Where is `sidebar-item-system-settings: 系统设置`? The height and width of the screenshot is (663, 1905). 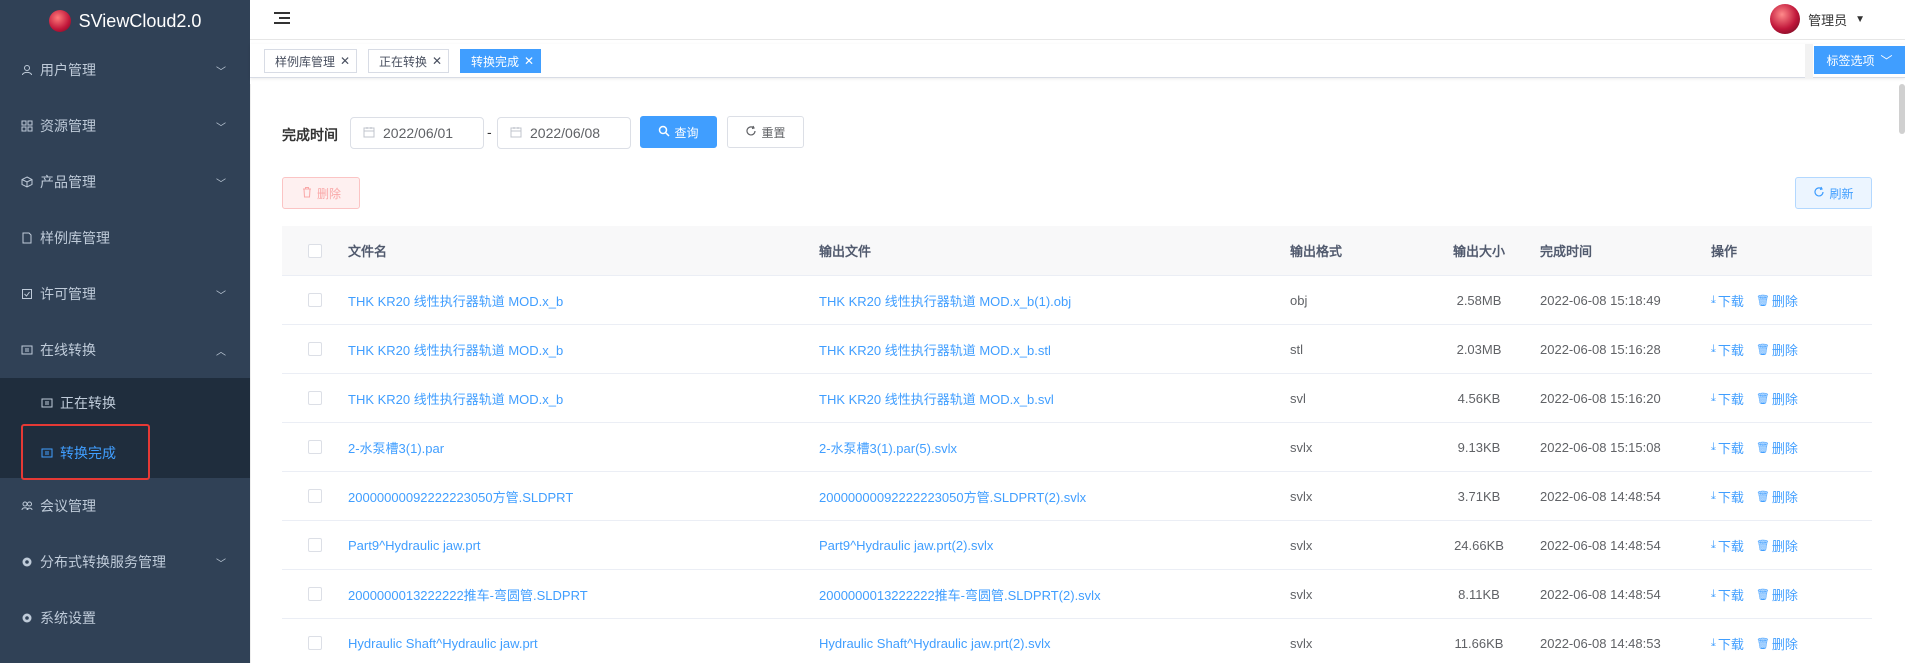
sidebar-item-system-settings: 系统设置 is located at coordinates (125, 618).